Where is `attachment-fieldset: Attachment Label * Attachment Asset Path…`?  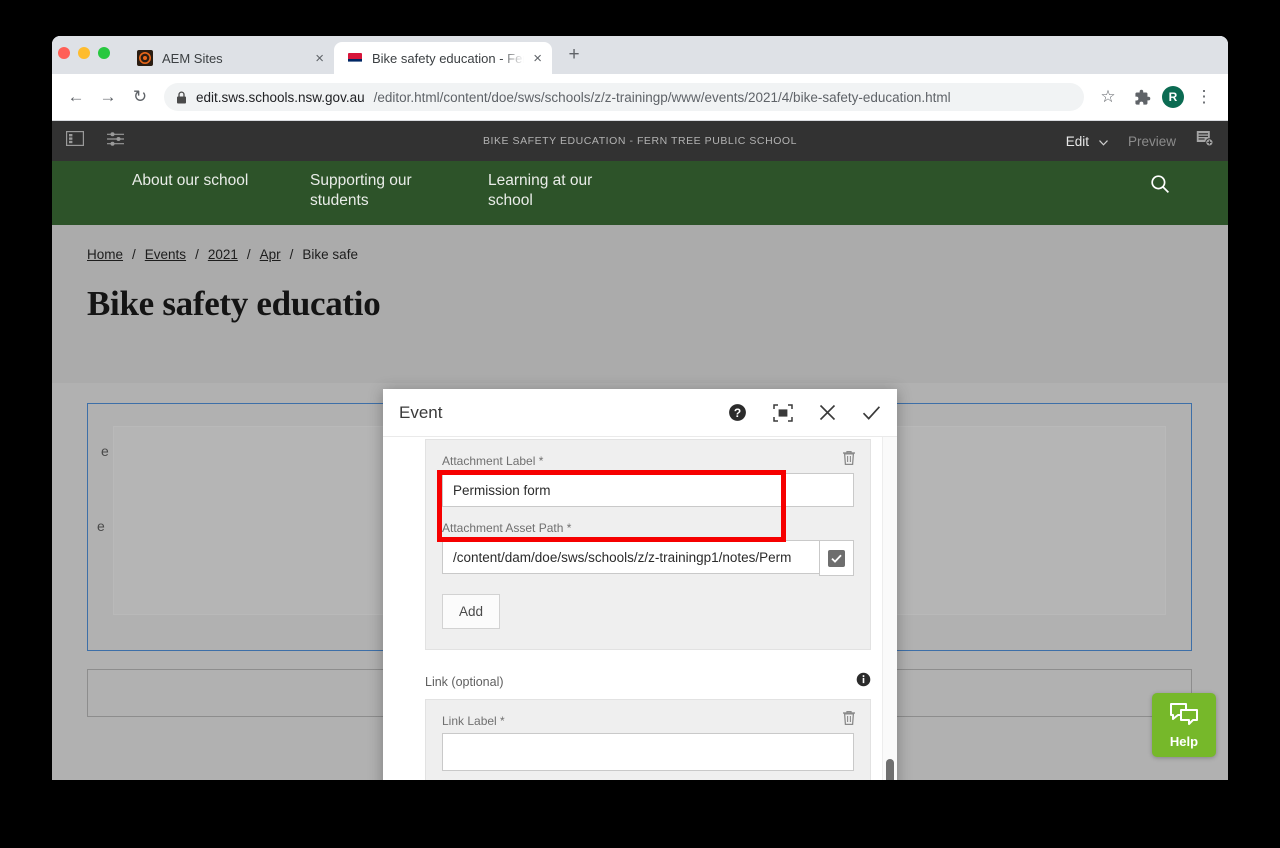
attachment-fieldset: Attachment Label * Attachment Asset Path… is located at coordinates (648, 544).